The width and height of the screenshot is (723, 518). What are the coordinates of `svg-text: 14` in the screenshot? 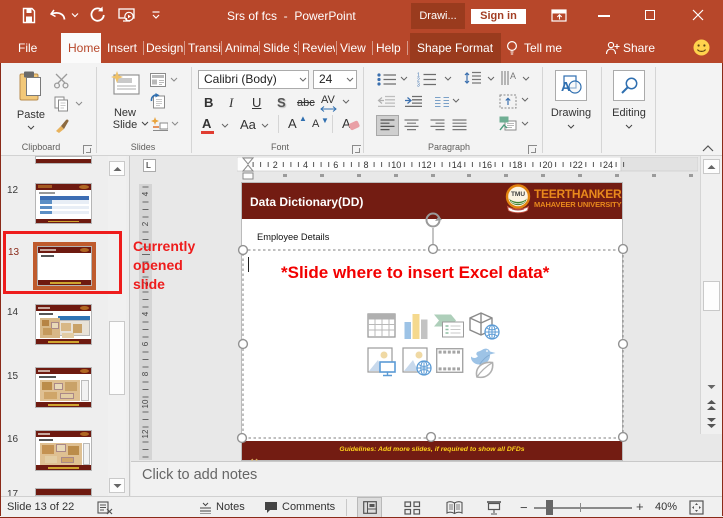 It's located at (457, 165).